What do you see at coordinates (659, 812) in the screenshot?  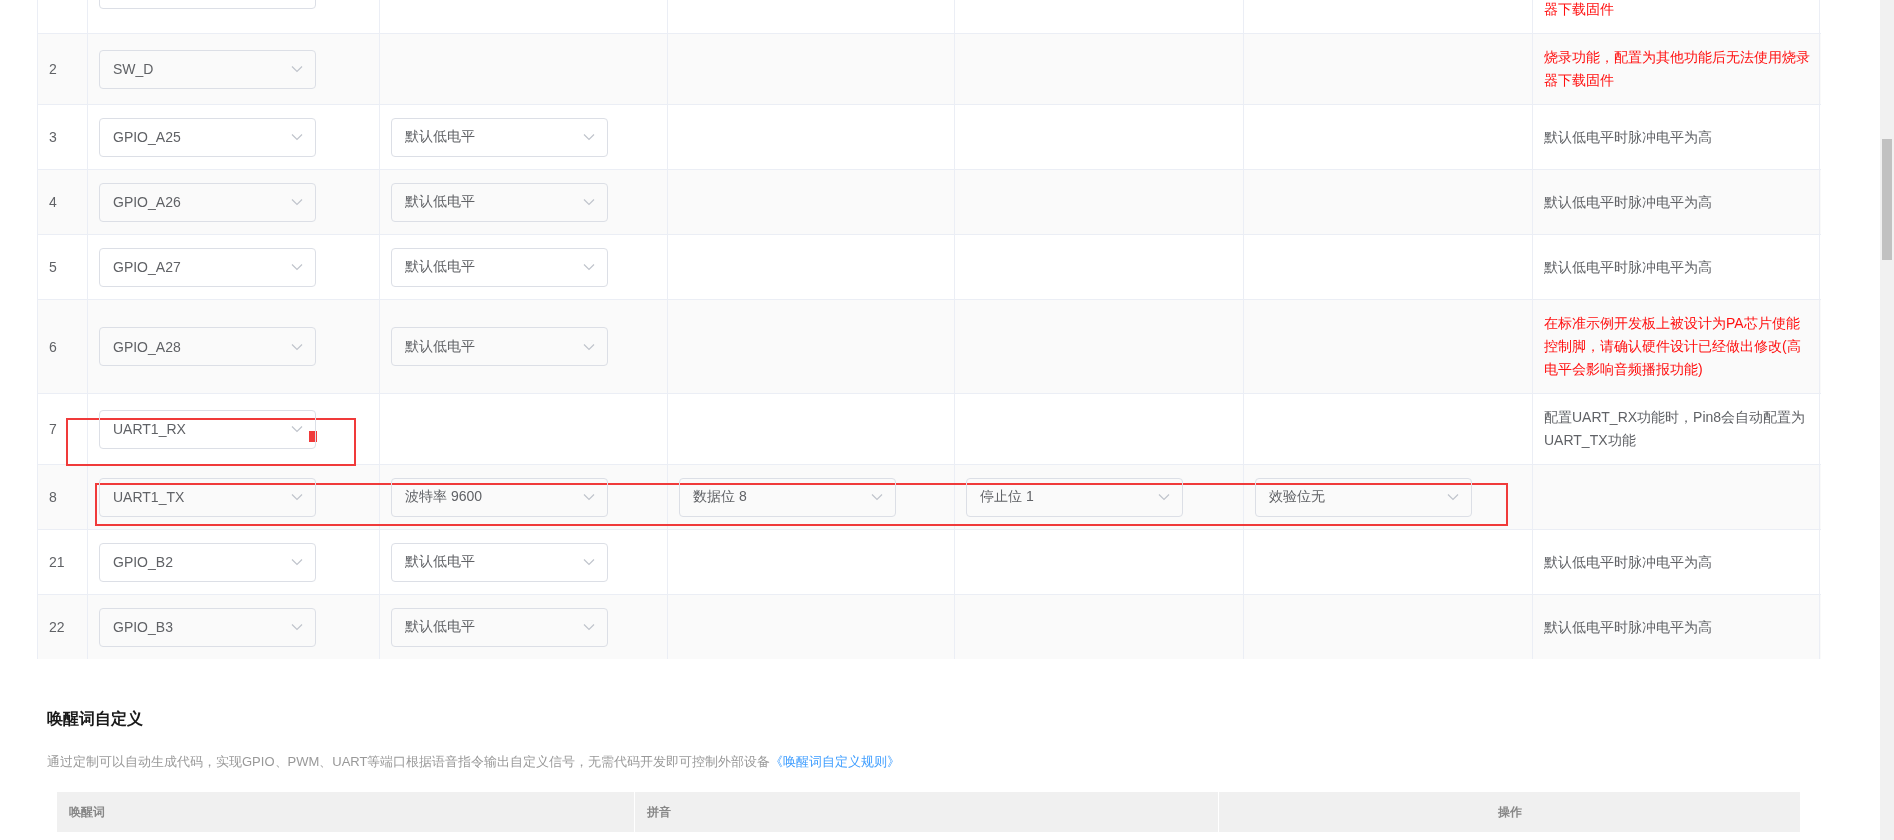 I see `column-header: 拼音` at bounding box center [659, 812].